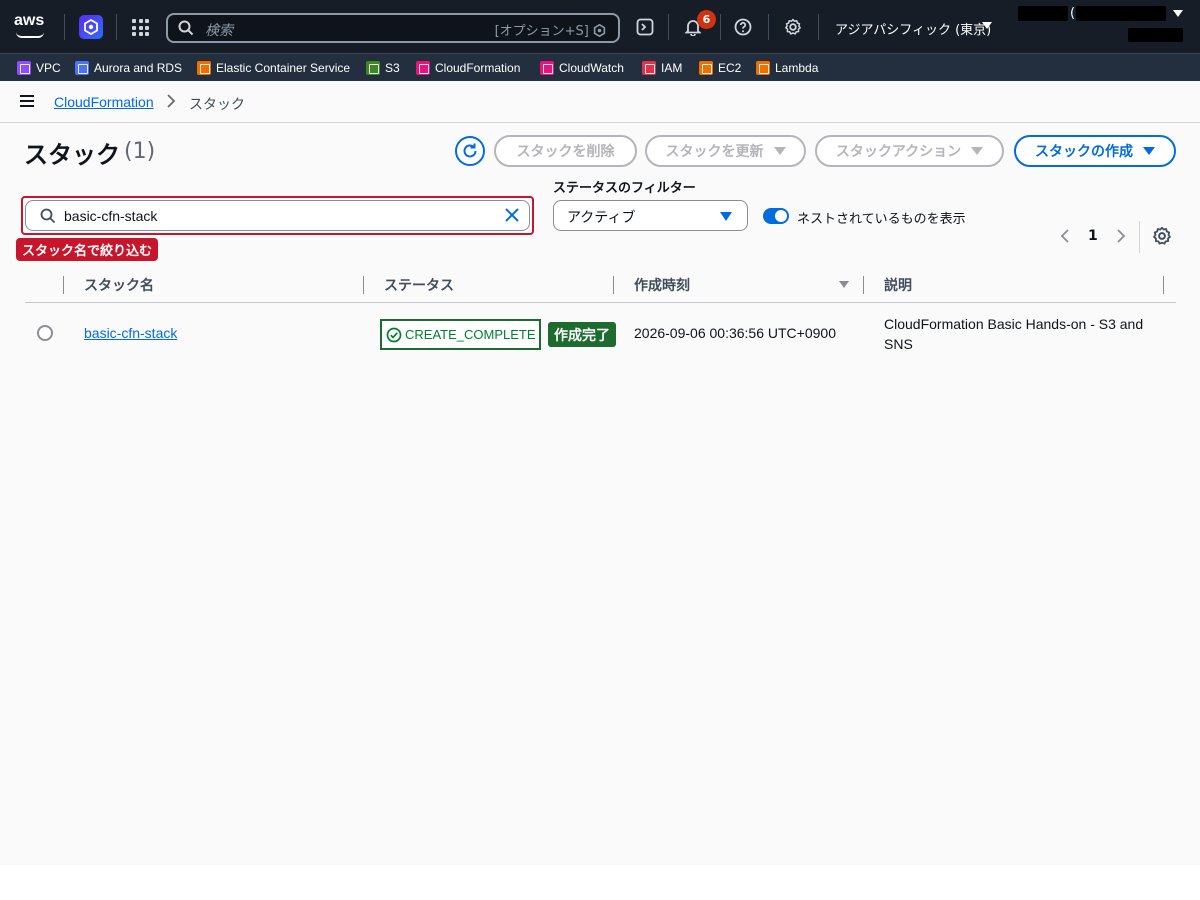  What do you see at coordinates (649, 68) in the screenshot?
I see `iam-icon` at bounding box center [649, 68].